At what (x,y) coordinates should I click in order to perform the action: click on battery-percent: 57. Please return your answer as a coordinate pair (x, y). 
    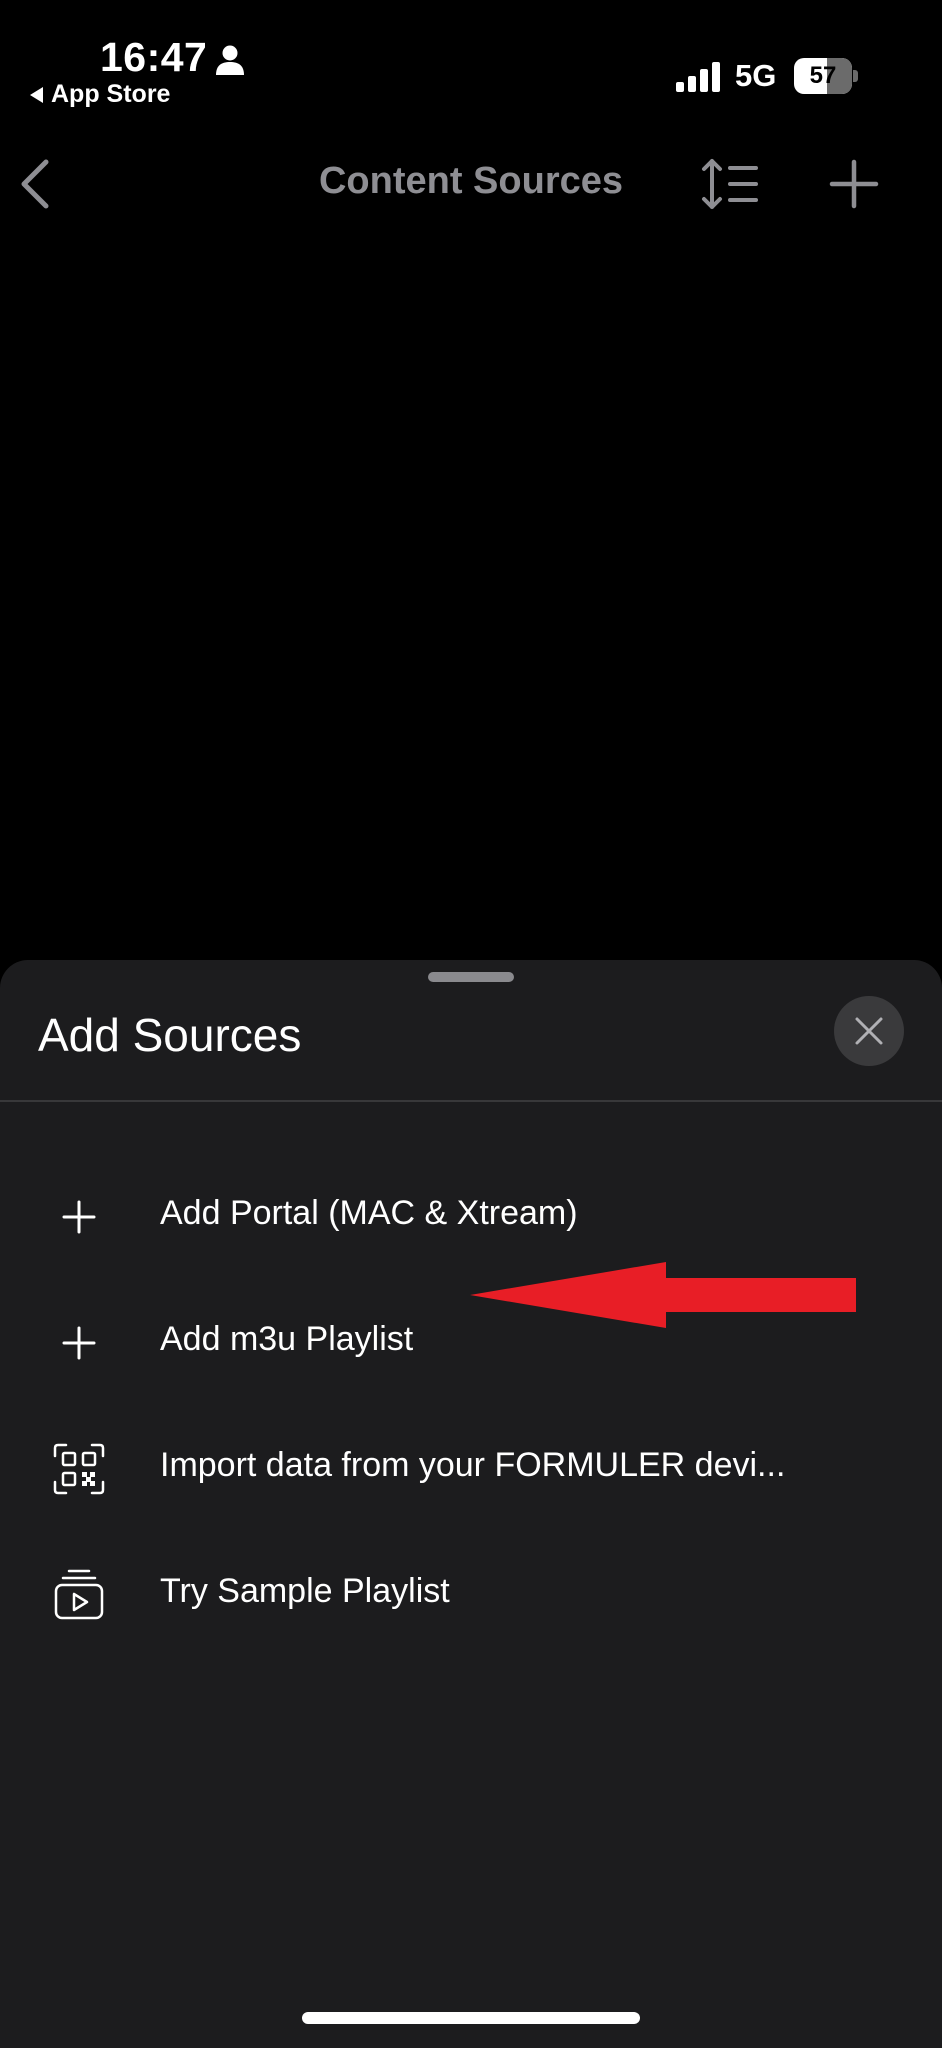
    Looking at the image, I should click on (823, 75).